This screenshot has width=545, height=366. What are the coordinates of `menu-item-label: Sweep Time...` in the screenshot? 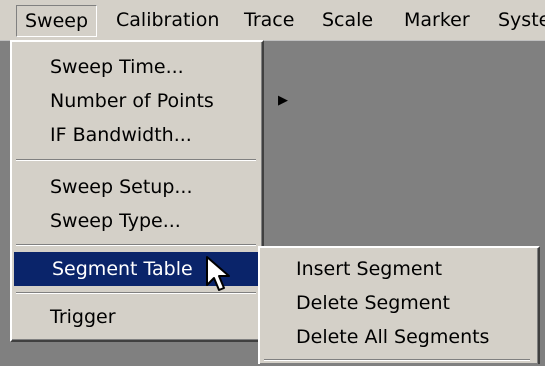 It's located at (117, 67).